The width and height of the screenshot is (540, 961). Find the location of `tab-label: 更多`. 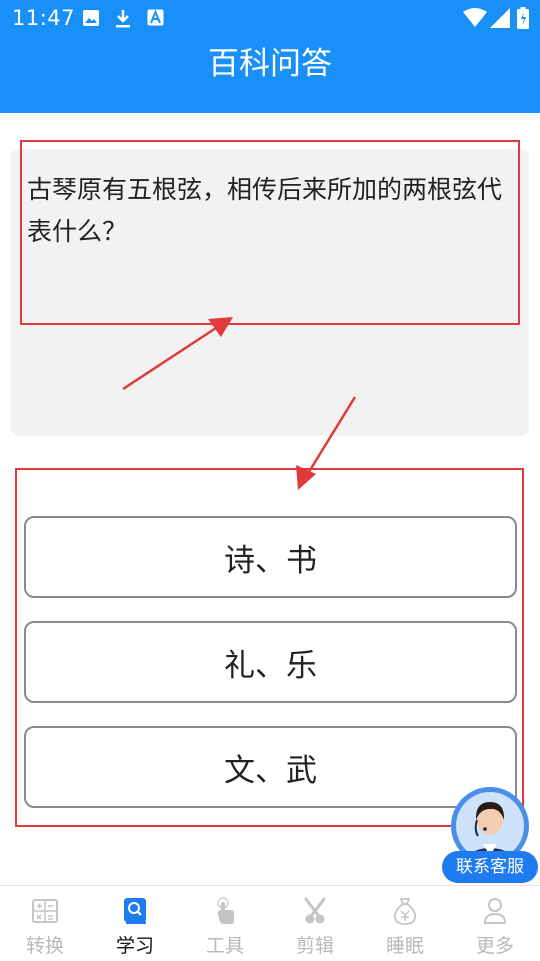

tab-label: 更多 is located at coordinates (494, 946).